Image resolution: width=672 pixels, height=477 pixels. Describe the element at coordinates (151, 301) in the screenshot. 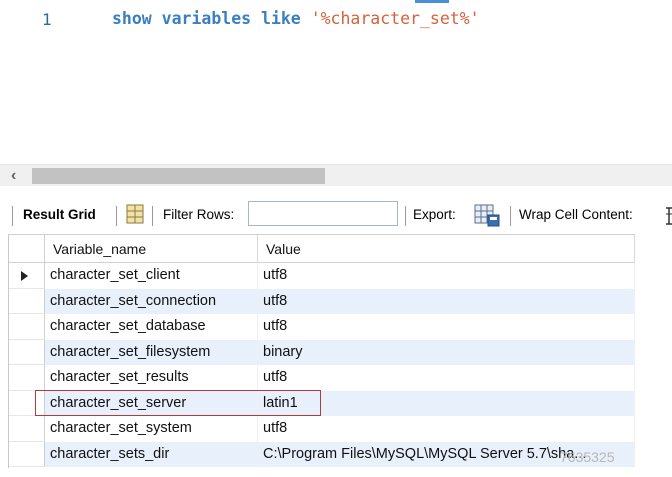

I see `cell-variable-name: character_set_connection` at that location.